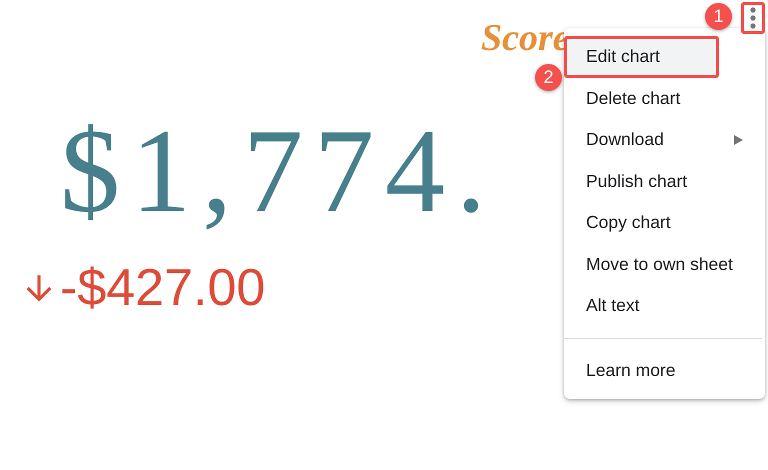 Image resolution: width=768 pixels, height=470 pixels. What do you see at coordinates (641, 57) in the screenshot?
I see `menu-item: Edit chart` at bounding box center [641, 57].